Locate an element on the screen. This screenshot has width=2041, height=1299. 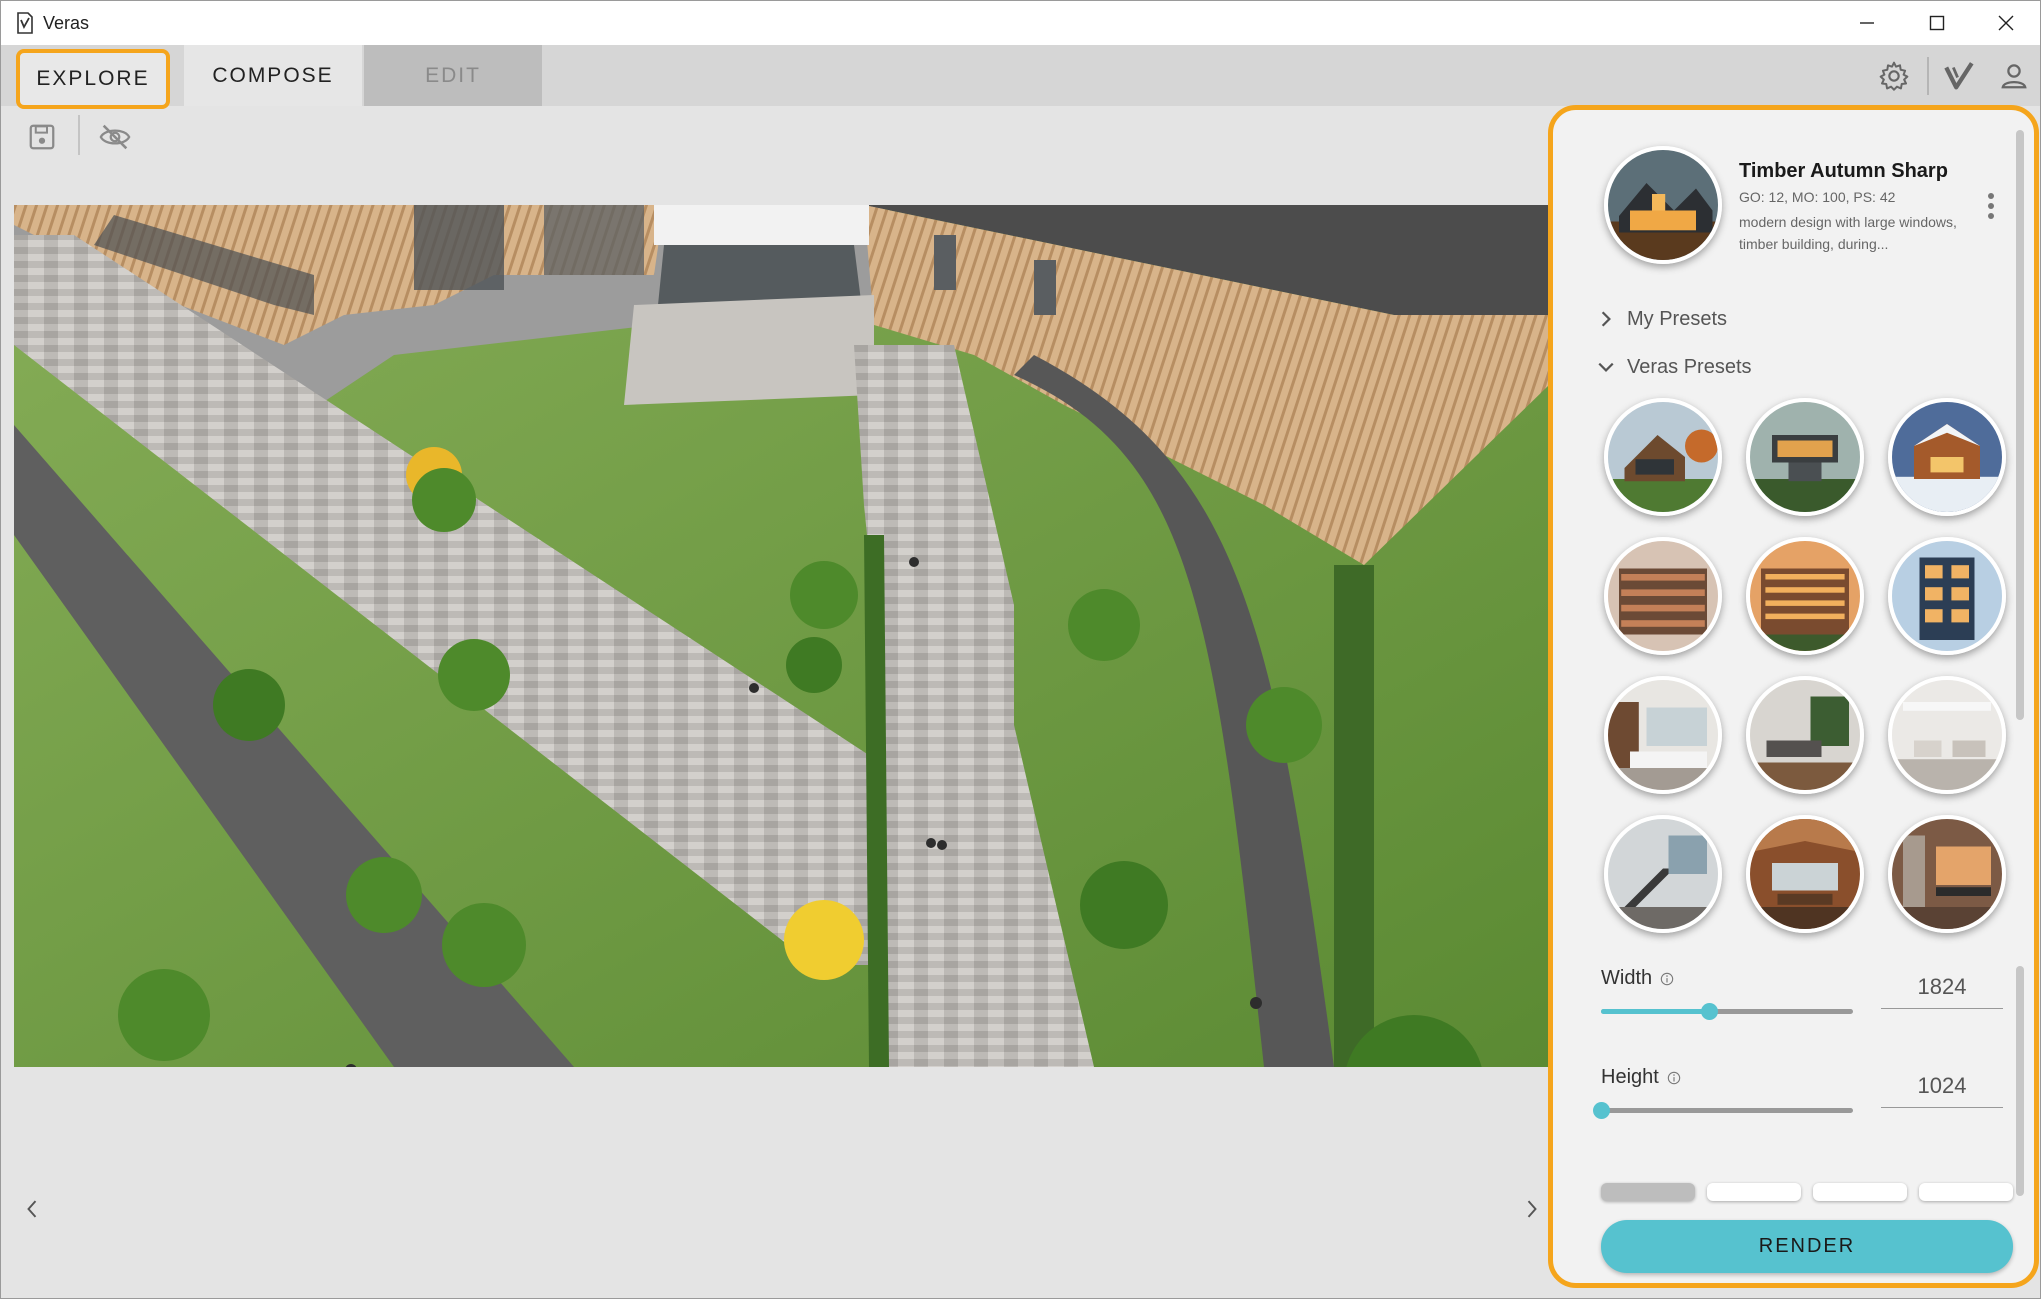
veras-check-icon is located at coordinates (1959, 76).